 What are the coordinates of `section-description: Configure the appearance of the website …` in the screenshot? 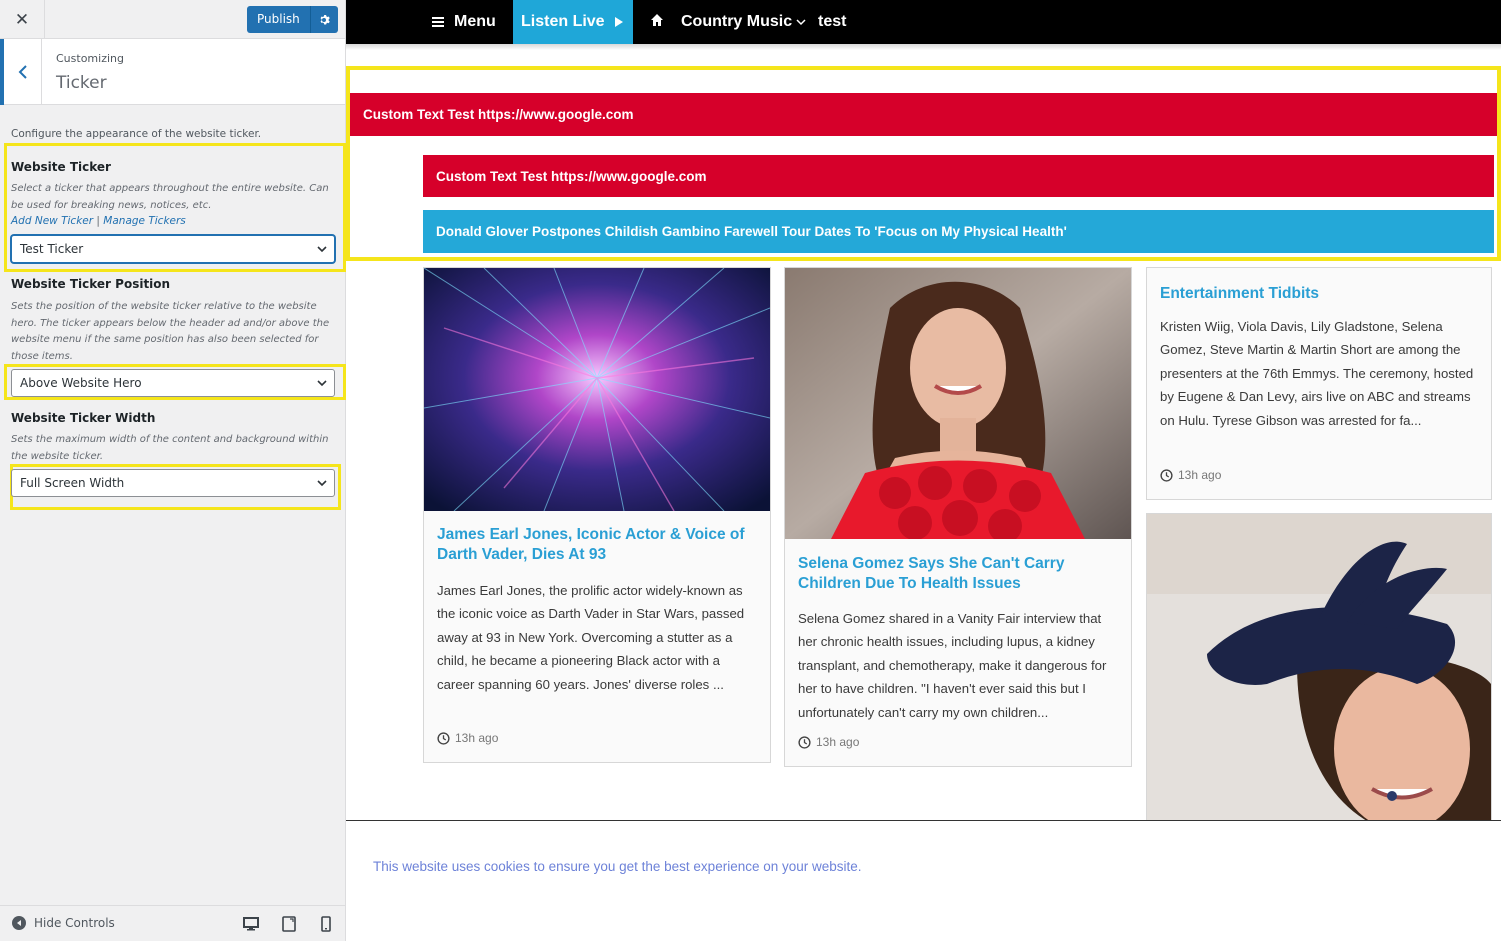 It's located at (136, 134).